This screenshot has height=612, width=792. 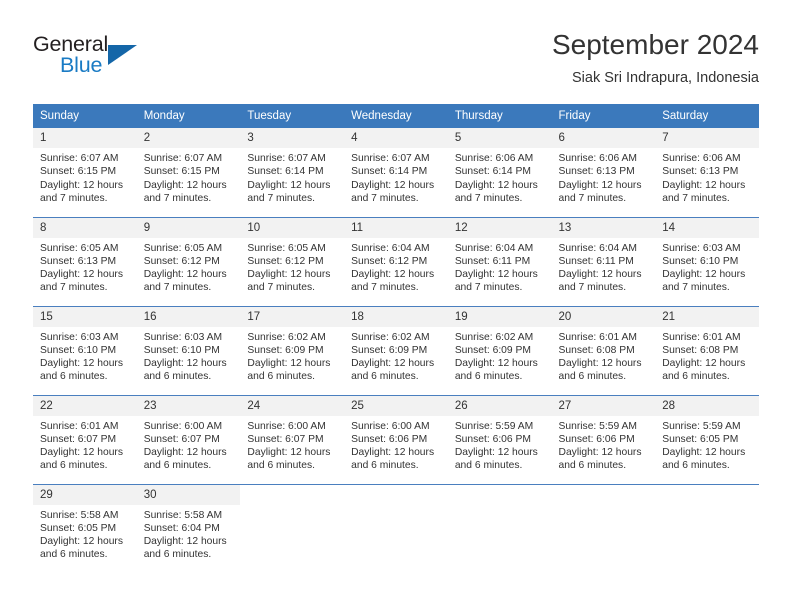 I want to click on weekday-header-monday: Monday, so click(x=188, y=116).